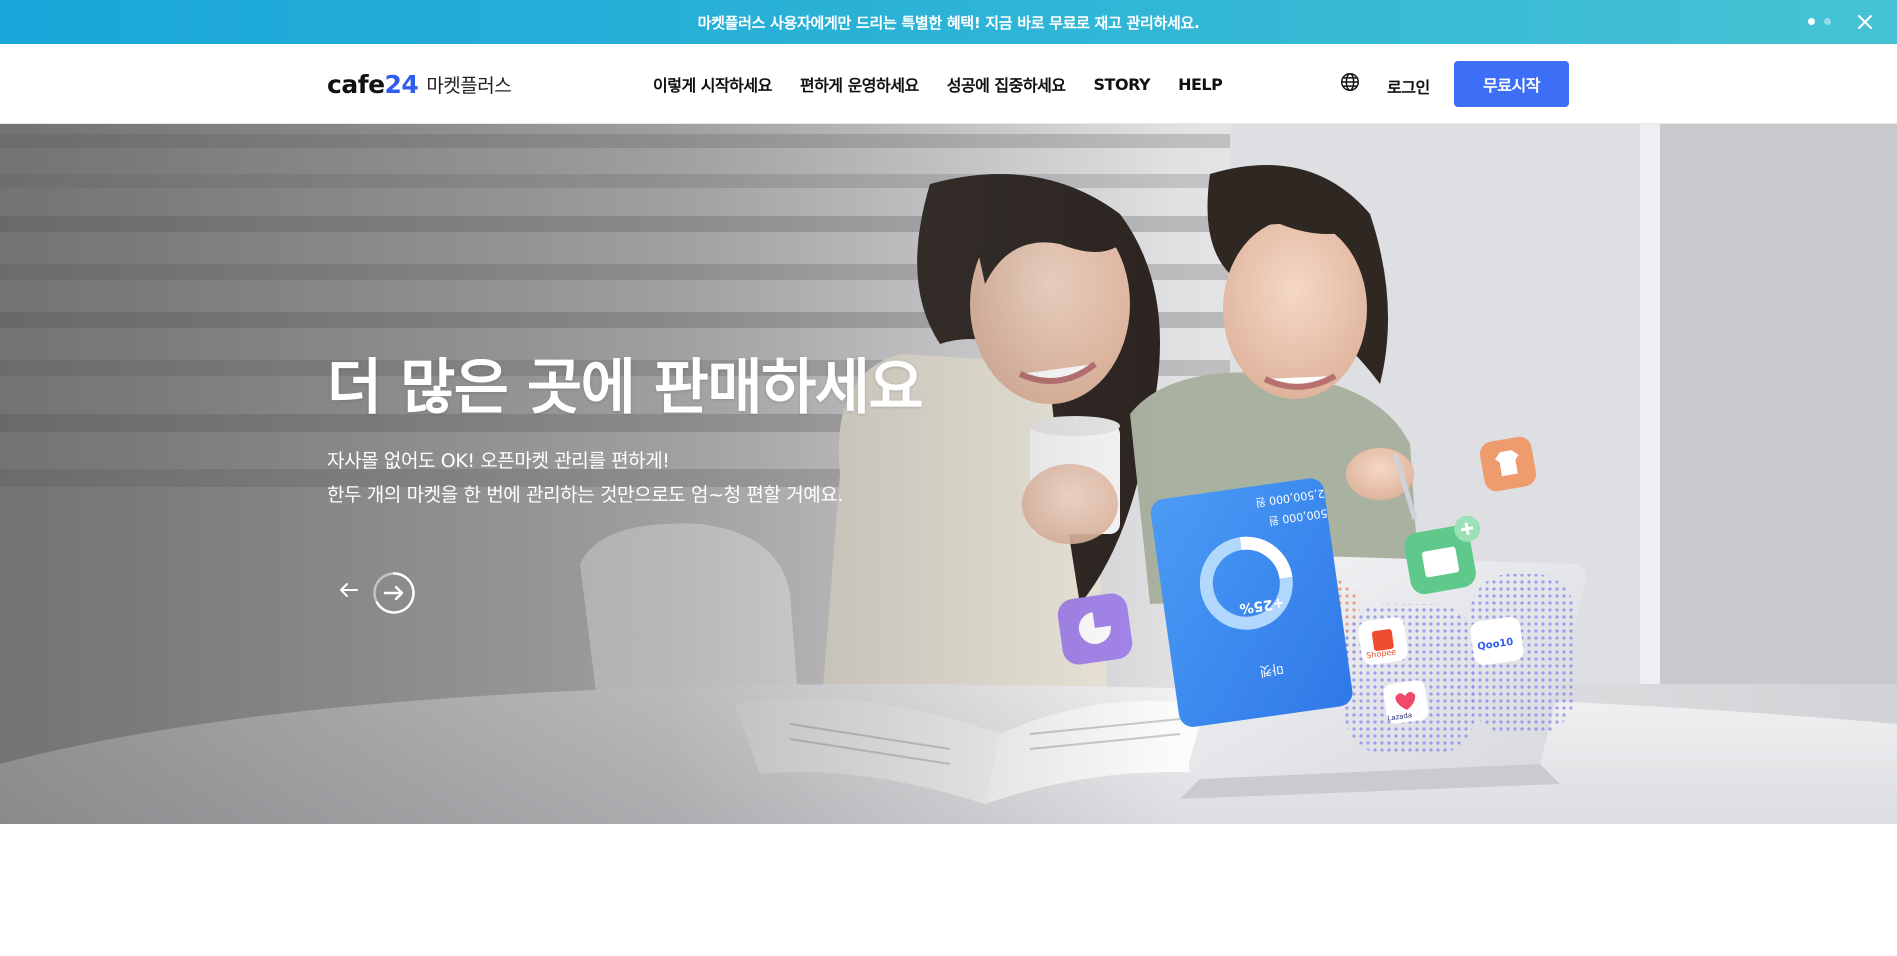 The image size is (1897, 956). What do you see at coordinates (1819, 21) in the screenshot?
I see `promo-pagination` at bounding box center [1819, 21].